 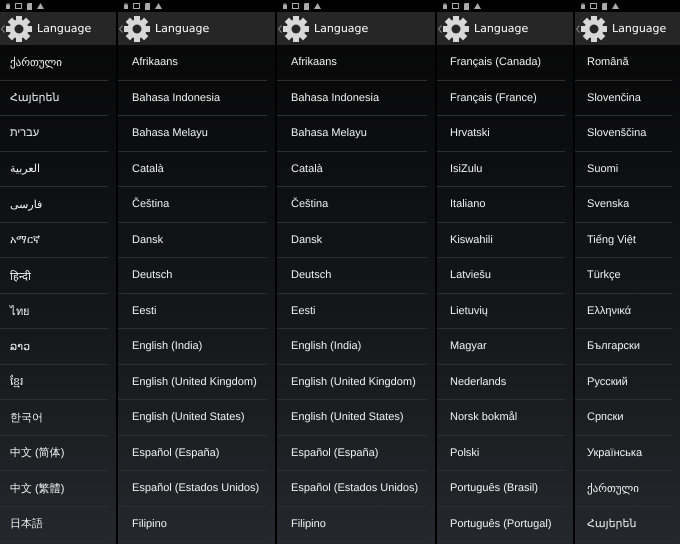 What do you see at coordinates (501, 62) in the screenshot?
I see `language-item: Français (Canada)` at bounding box center [501, 62].